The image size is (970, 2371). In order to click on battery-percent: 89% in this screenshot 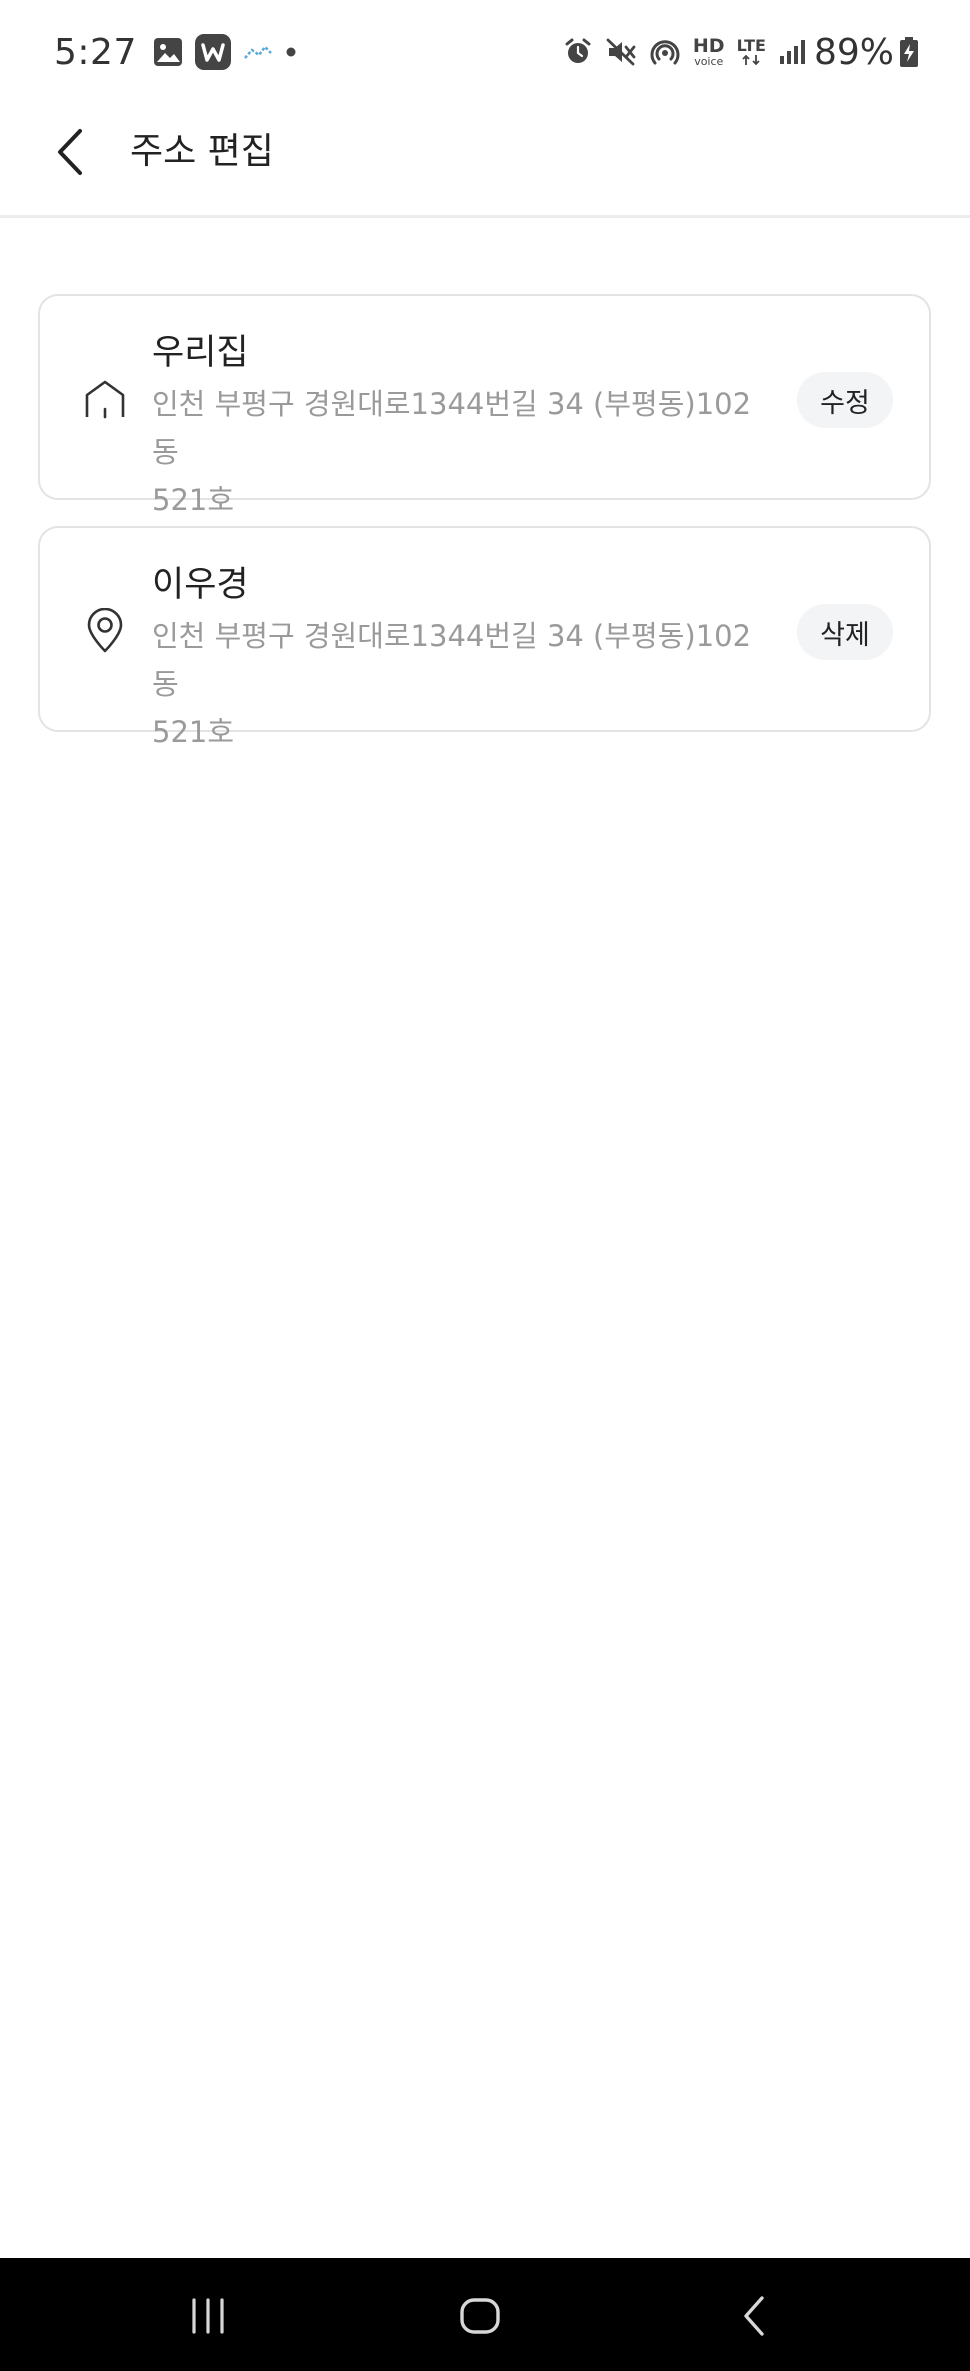, I will do `click(853, 52)`.